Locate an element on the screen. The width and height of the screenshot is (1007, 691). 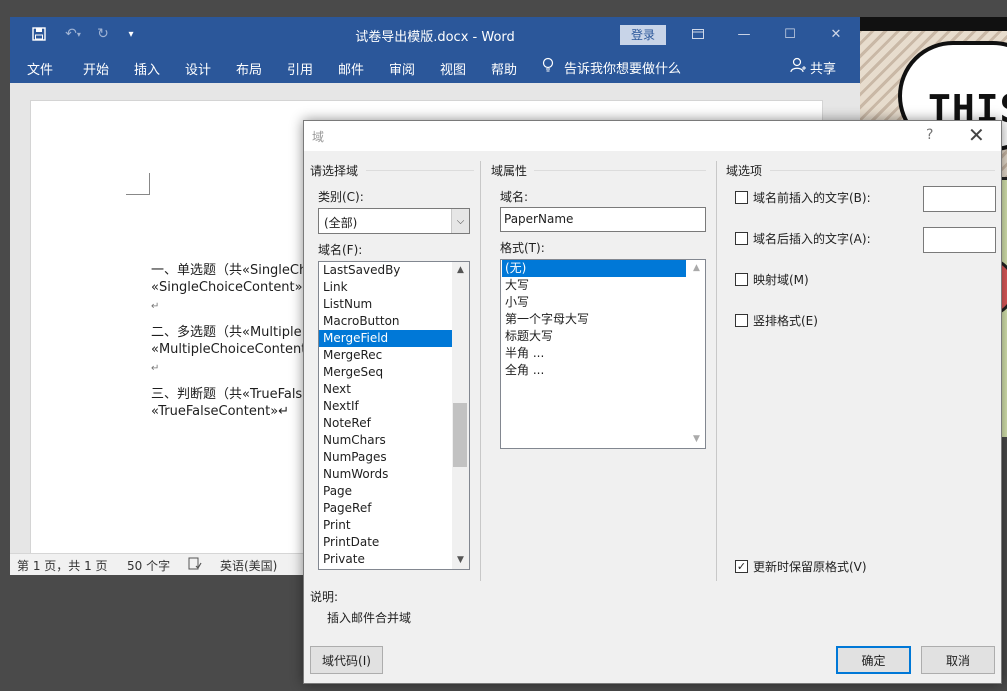
preserve-format-label: 更新时保留原格式(V) is located at coordinates (810, 567).